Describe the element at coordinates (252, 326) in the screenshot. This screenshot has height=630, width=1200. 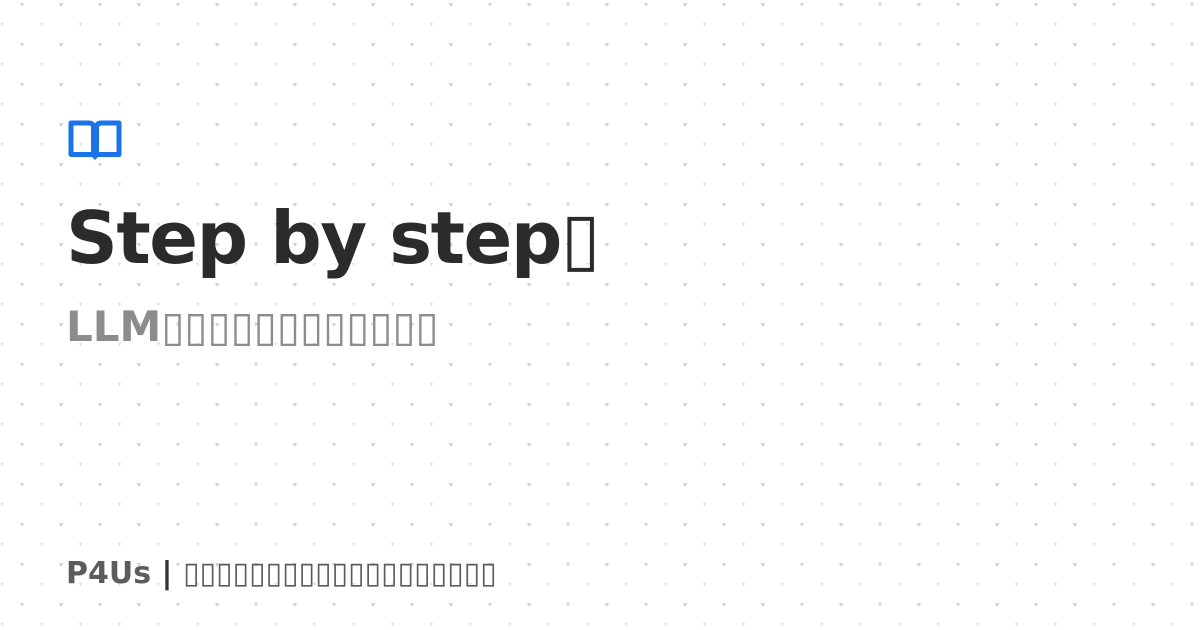
I see `card-subtitle: LLM▯▯▯▯▯▯▯▯▯▯▯▯` at that location.